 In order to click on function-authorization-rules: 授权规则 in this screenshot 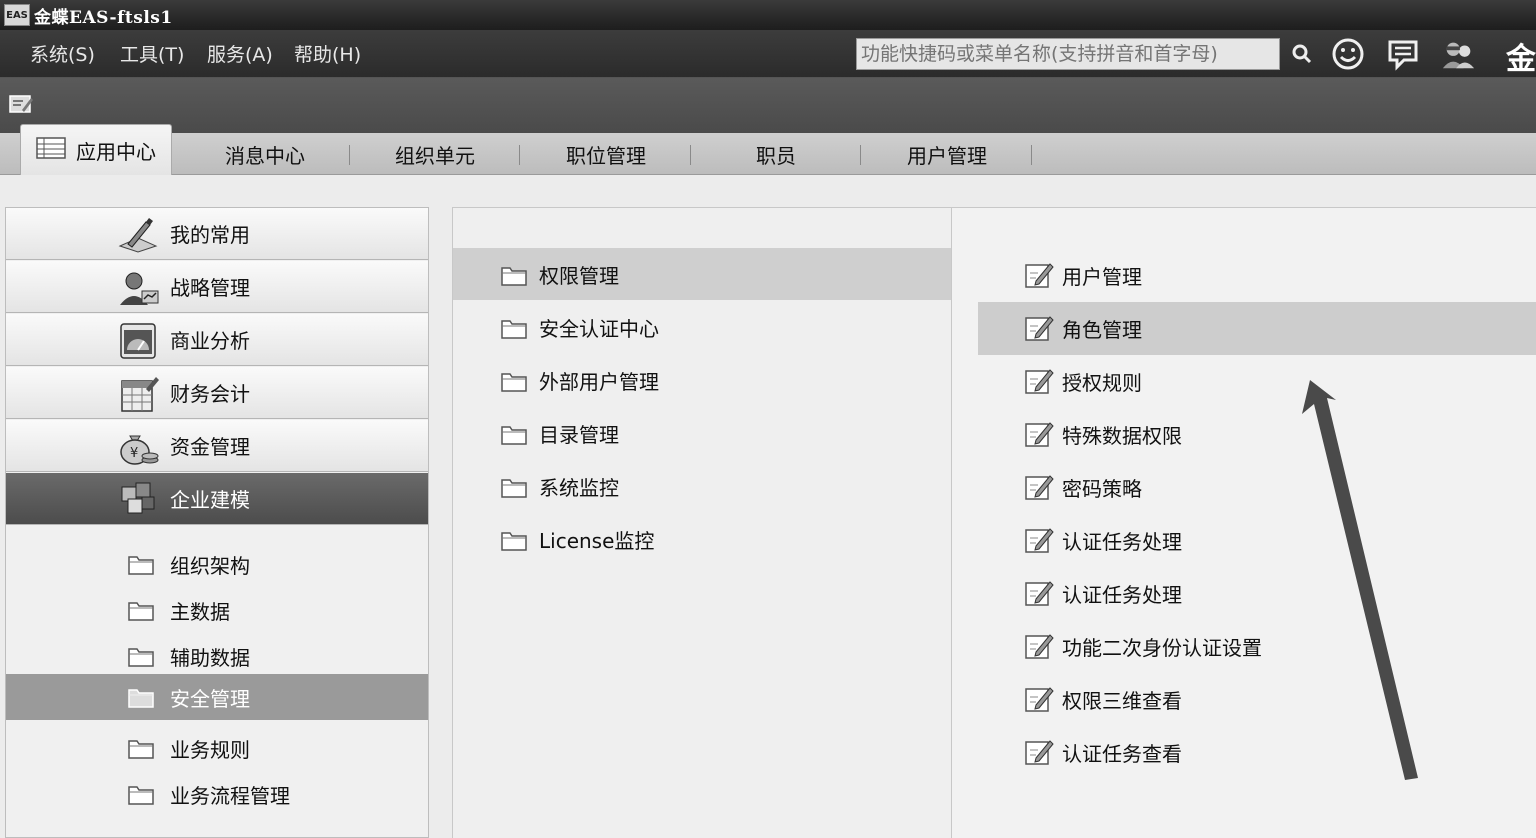, I will do `click(1257, 381)`.